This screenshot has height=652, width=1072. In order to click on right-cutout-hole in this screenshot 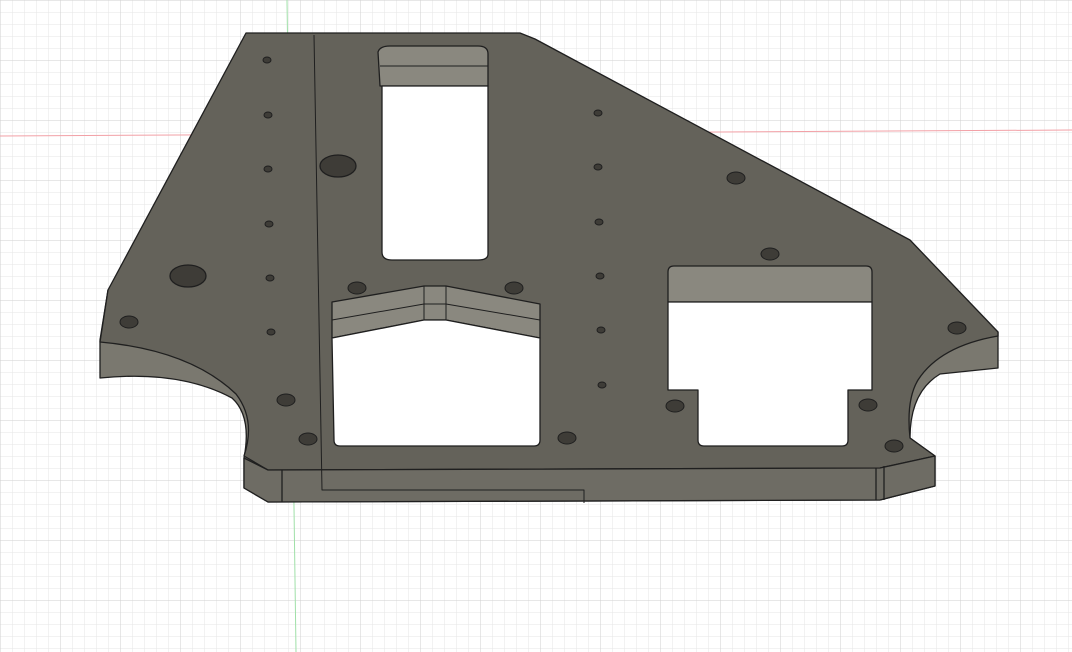, I will do `click(770, 374)`.